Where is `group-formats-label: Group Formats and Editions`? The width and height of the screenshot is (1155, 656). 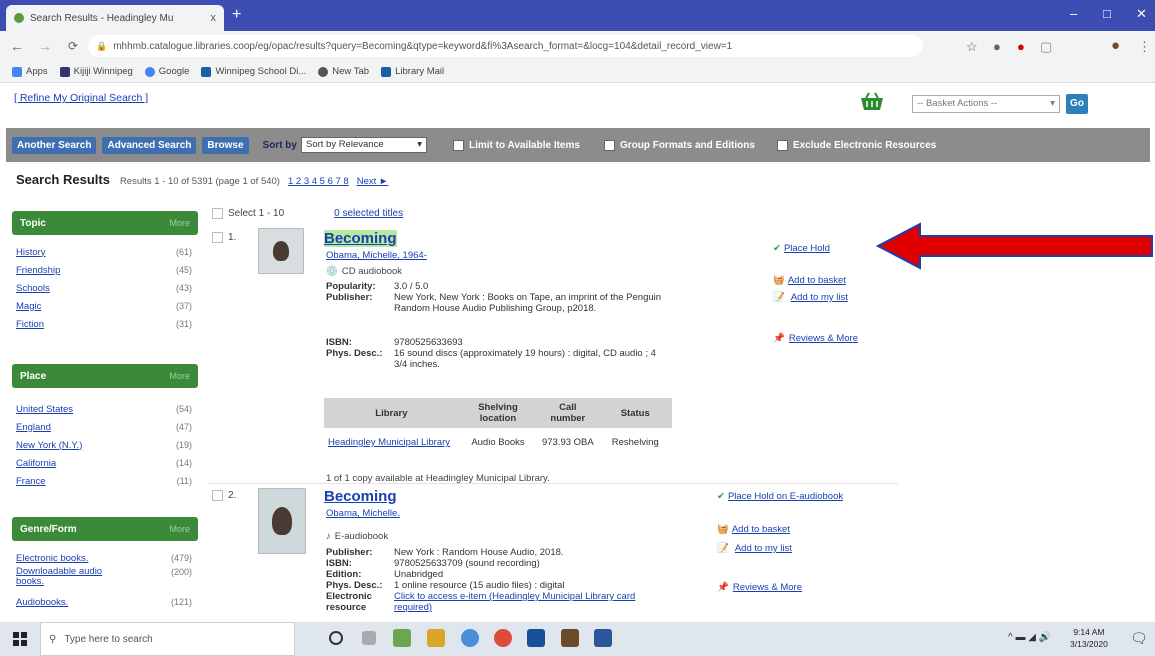
group-formats-label: Group Formats and Editions is located at coordinates (687, 145).